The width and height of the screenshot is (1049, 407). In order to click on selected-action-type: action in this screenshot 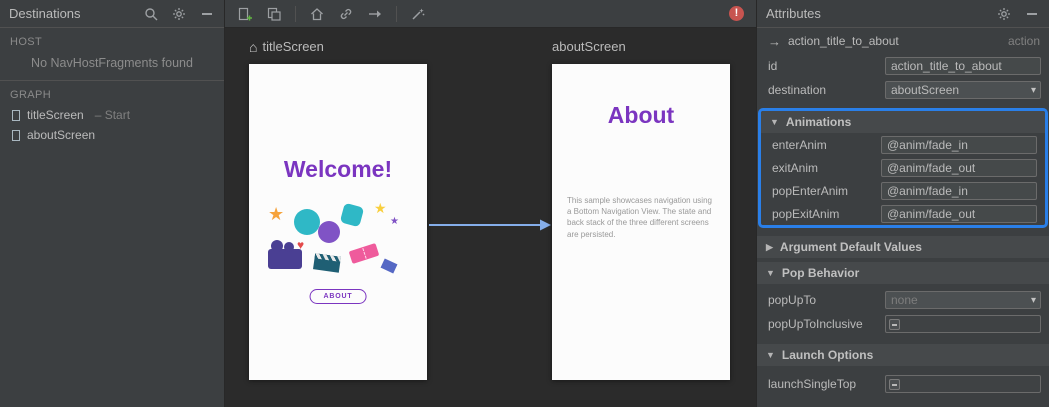, I will do `click(1023, 41)`.